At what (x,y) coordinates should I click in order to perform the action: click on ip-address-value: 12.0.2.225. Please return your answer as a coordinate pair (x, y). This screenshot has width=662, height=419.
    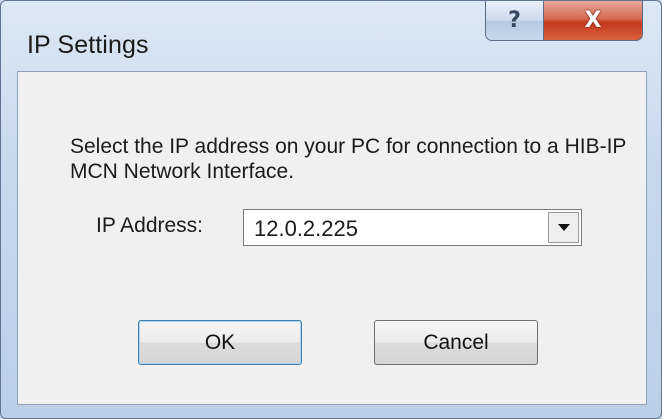
    Looking at the image, I should click on (306, 228).